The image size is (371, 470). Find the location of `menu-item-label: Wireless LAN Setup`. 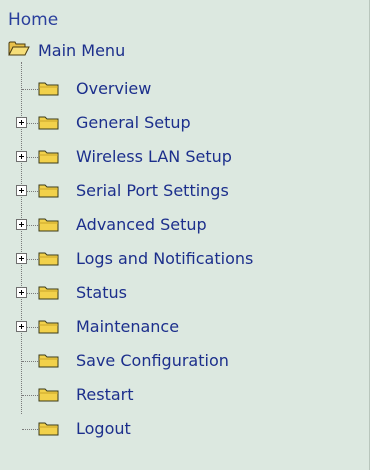

menu-item-label: Wireless LAN Setup is located at coordinates (154, 156).